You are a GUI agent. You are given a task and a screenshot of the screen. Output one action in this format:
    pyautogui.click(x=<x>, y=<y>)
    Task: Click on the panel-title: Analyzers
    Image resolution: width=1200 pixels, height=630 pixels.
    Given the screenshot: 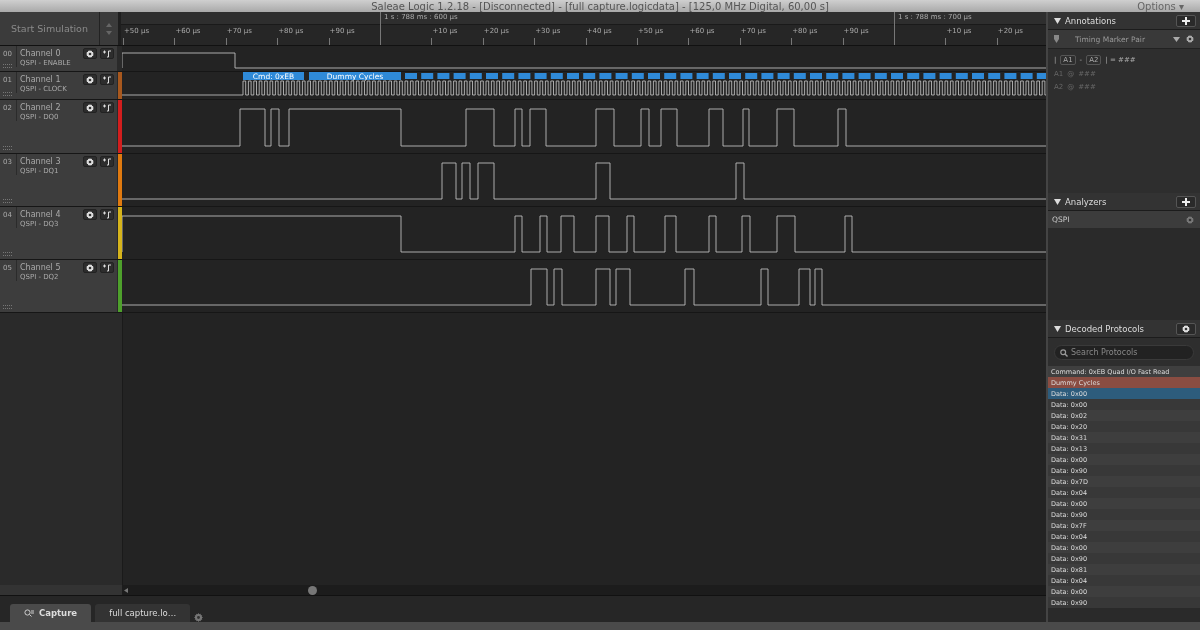 What is the action you would take?
    pyautogui.click(x=1086, y=201)
    